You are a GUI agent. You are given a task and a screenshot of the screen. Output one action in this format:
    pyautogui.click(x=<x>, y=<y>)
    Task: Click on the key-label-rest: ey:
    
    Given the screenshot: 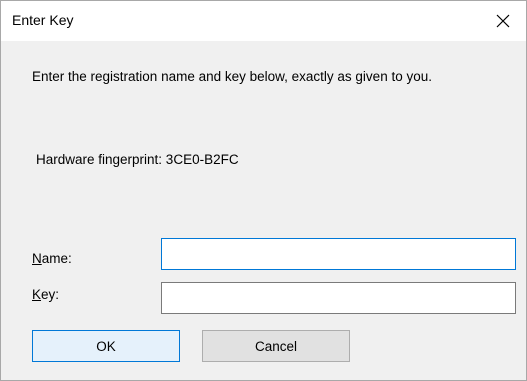 What is the action you would take?
    pyautogui.click(x=50, y=294)
    